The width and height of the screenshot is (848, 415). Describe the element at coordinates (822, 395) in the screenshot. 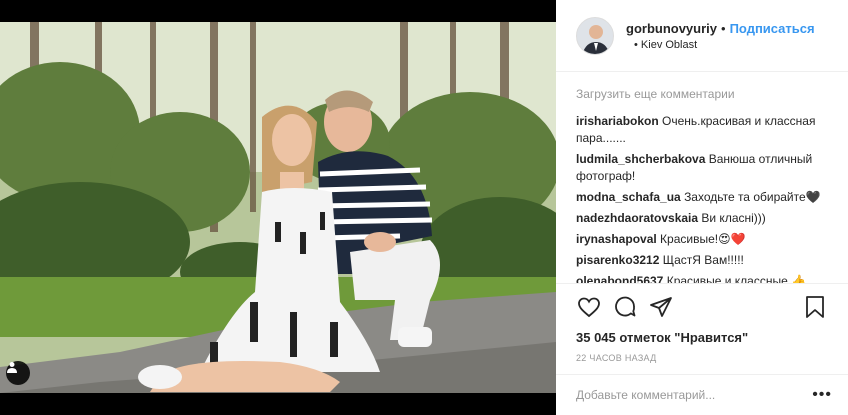

I see `more-options-icon: •••` at that location.